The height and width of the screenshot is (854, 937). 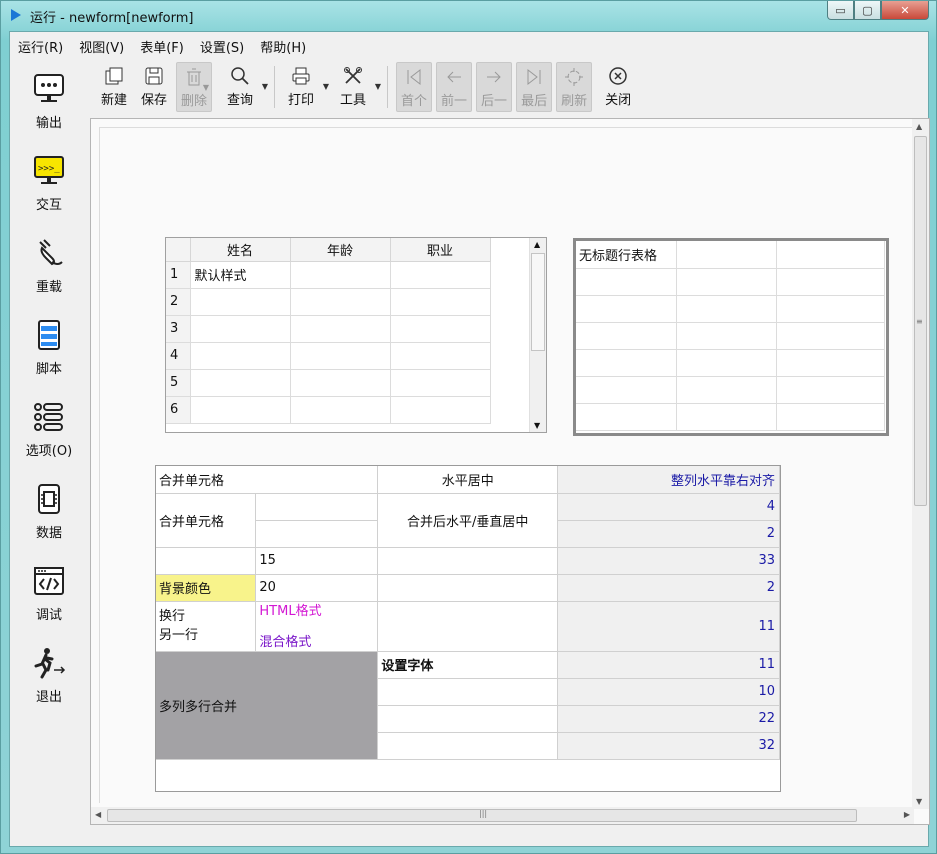 What do you see at coordinates (468, 665) in the screenshot?
I see `font-cell: 设置字体` at bounding box center [468, 665].